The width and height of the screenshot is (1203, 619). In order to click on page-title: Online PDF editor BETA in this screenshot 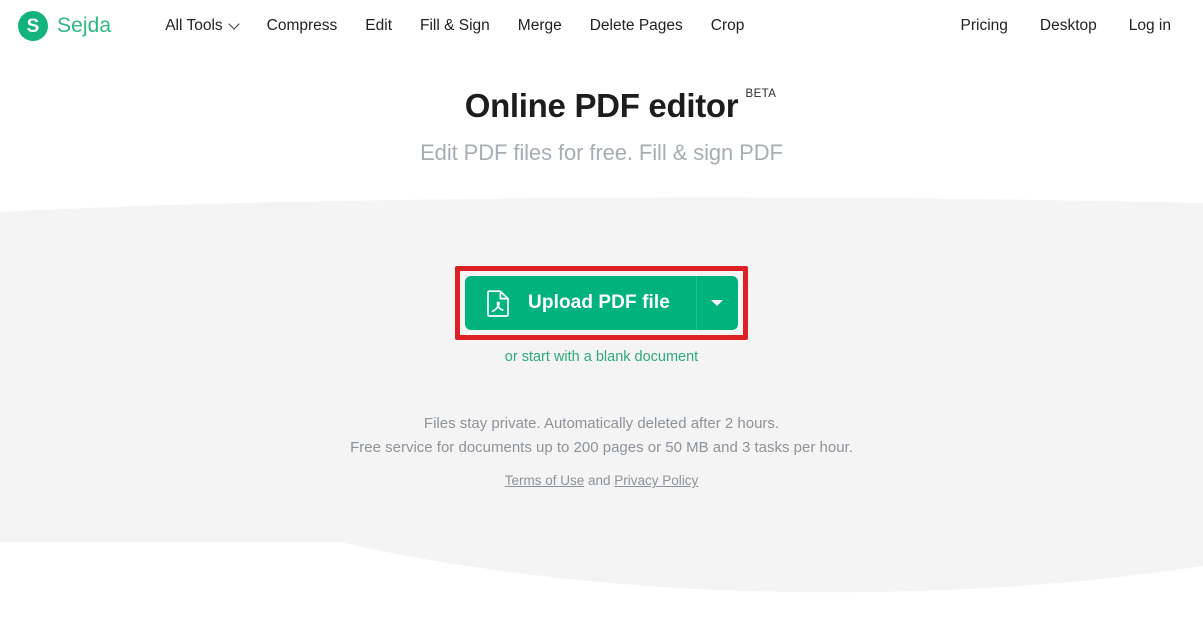, I will do `click(620, 105)`.